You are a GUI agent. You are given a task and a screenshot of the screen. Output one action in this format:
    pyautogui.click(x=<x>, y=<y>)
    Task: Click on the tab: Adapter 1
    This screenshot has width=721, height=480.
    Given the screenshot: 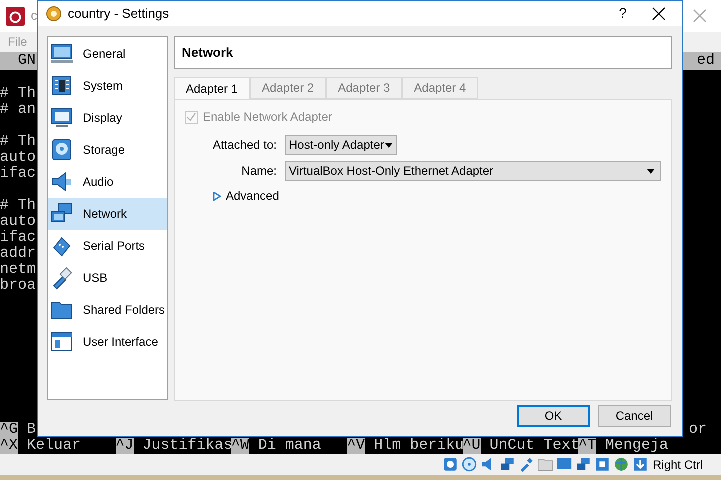 What is the action you would take?
    pyautogui.click(x=212, y=88)
    